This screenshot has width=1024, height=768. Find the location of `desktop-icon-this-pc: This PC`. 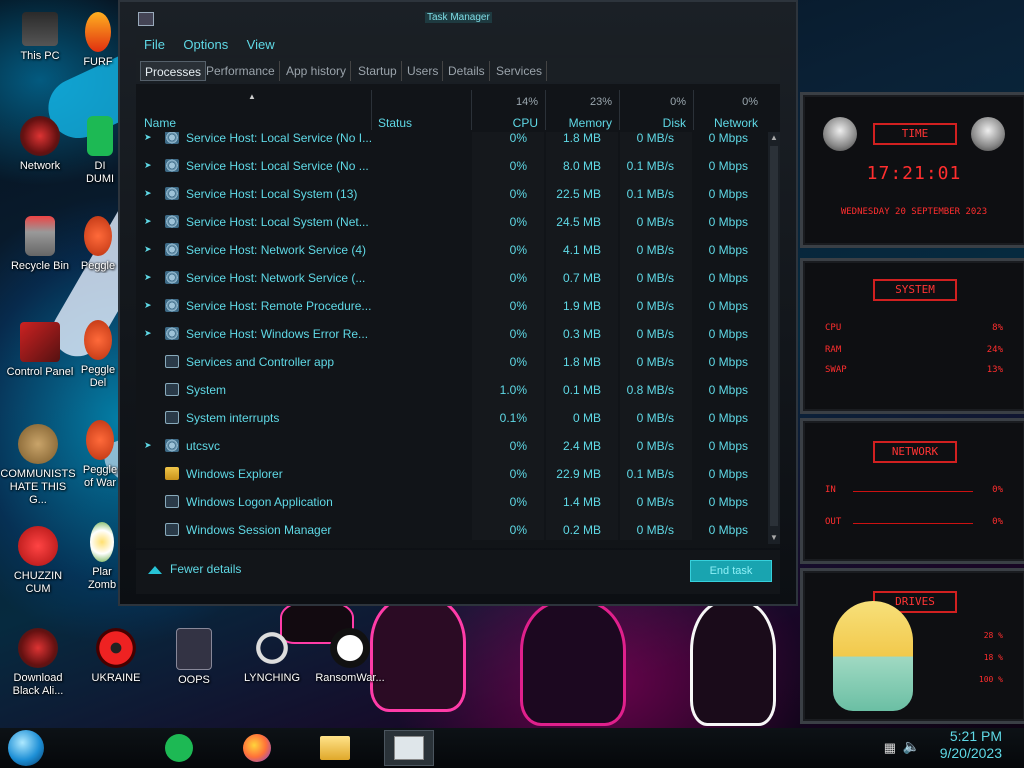

desktop-icon-this-pc: This PC is located at coordinates (40, 37).